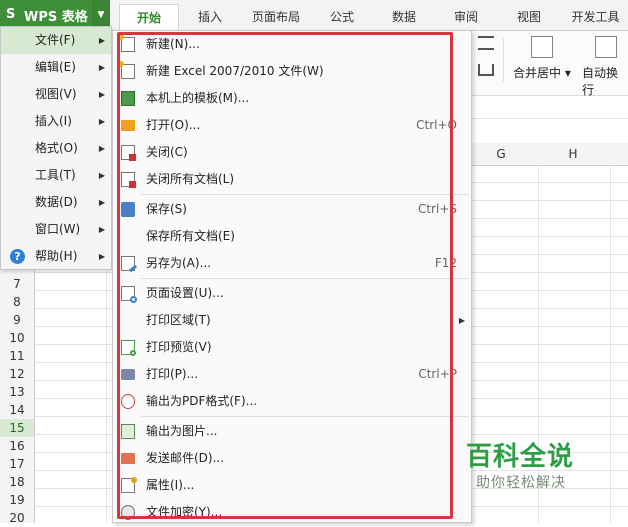 The width and height of the screenshot is (628, 527). Describe the element at coordinates (17, 302) in the screenshot. I see `row-8: 8` at that location.